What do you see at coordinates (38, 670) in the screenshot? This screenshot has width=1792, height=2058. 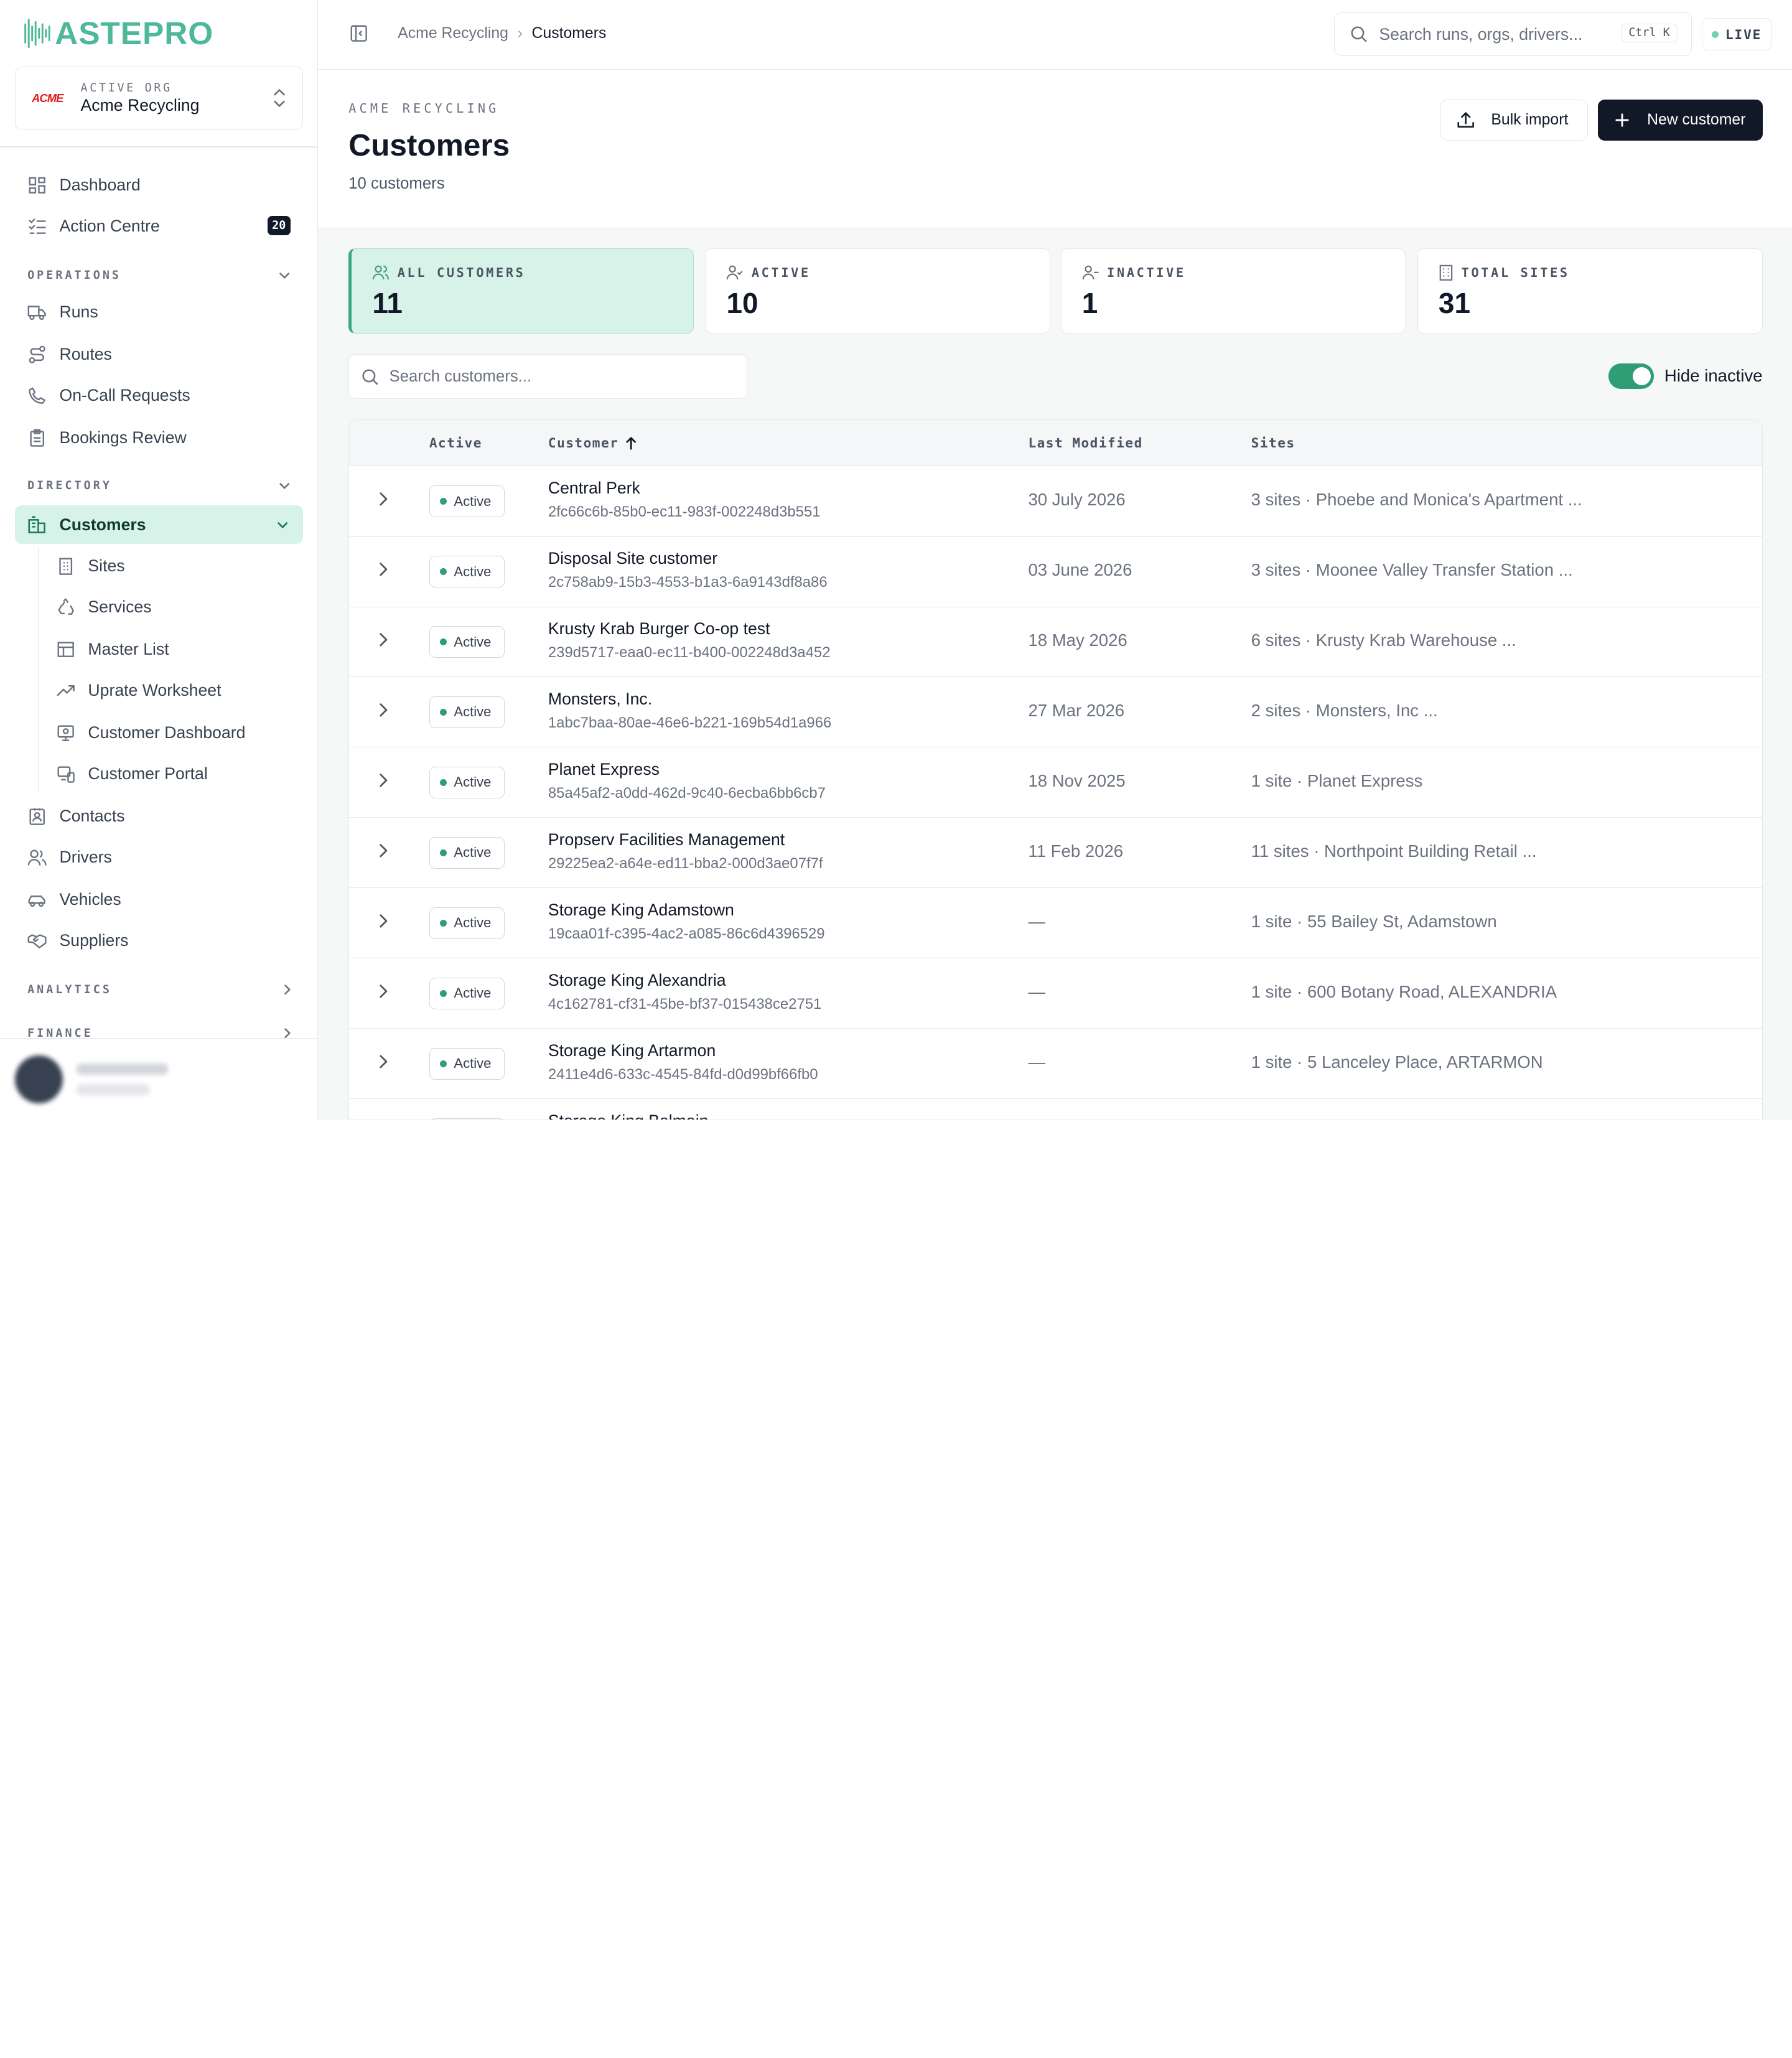 I see `subnav-guide-line` at bounding box center [38, 670].